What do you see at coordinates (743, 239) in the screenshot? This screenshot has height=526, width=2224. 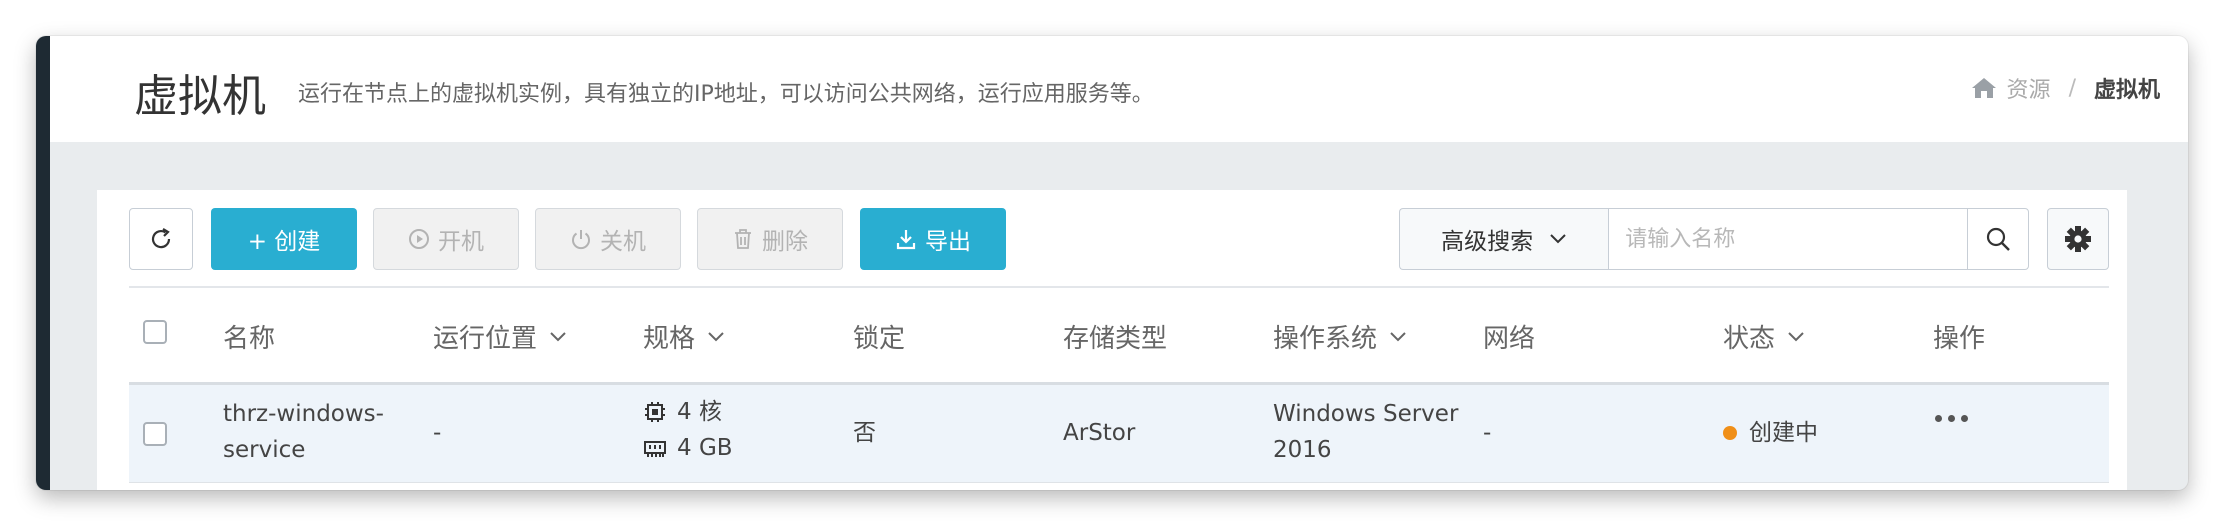 I see `trash-icon` at bounding box center [743, 239].